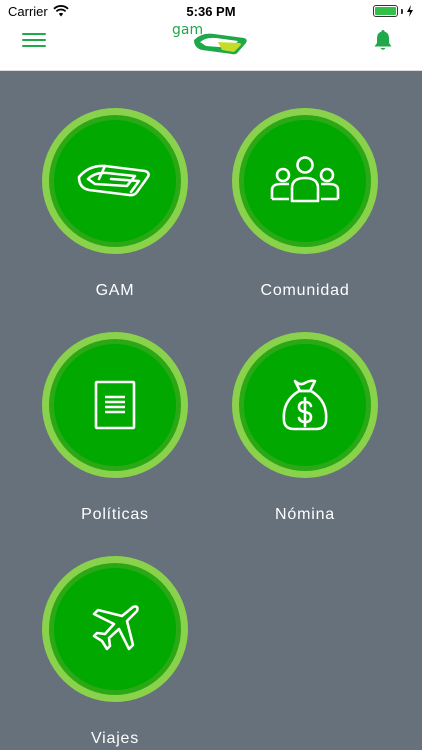 This screenshot has width=422, height=750. What do you see at coordinates (28, 11) in the screenshot?
I see `carrier-label: Carrier` at bounding box center [28, 11].